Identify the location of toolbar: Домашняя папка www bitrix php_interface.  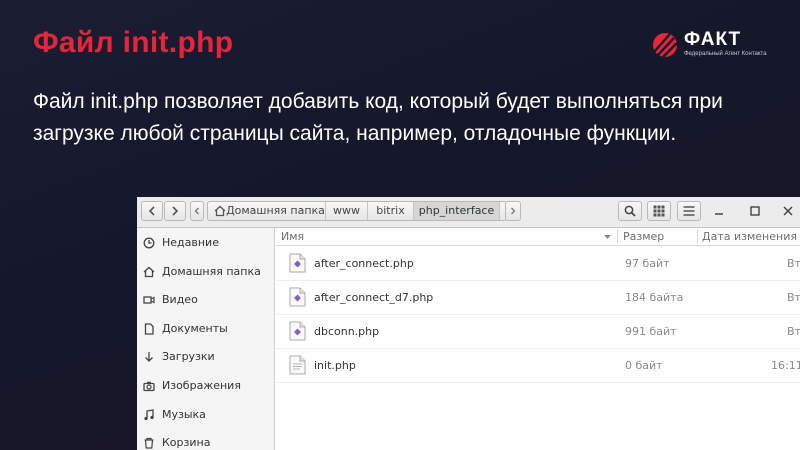
(468, 212).